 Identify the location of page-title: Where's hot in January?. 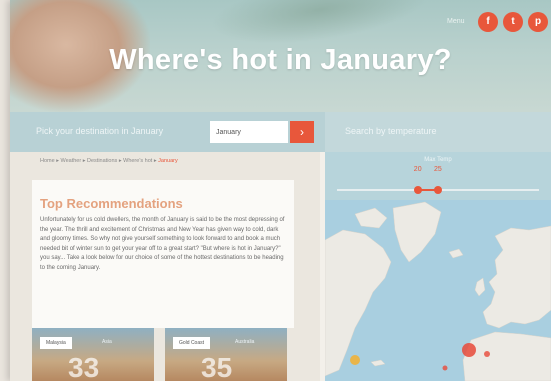
(280, 60).